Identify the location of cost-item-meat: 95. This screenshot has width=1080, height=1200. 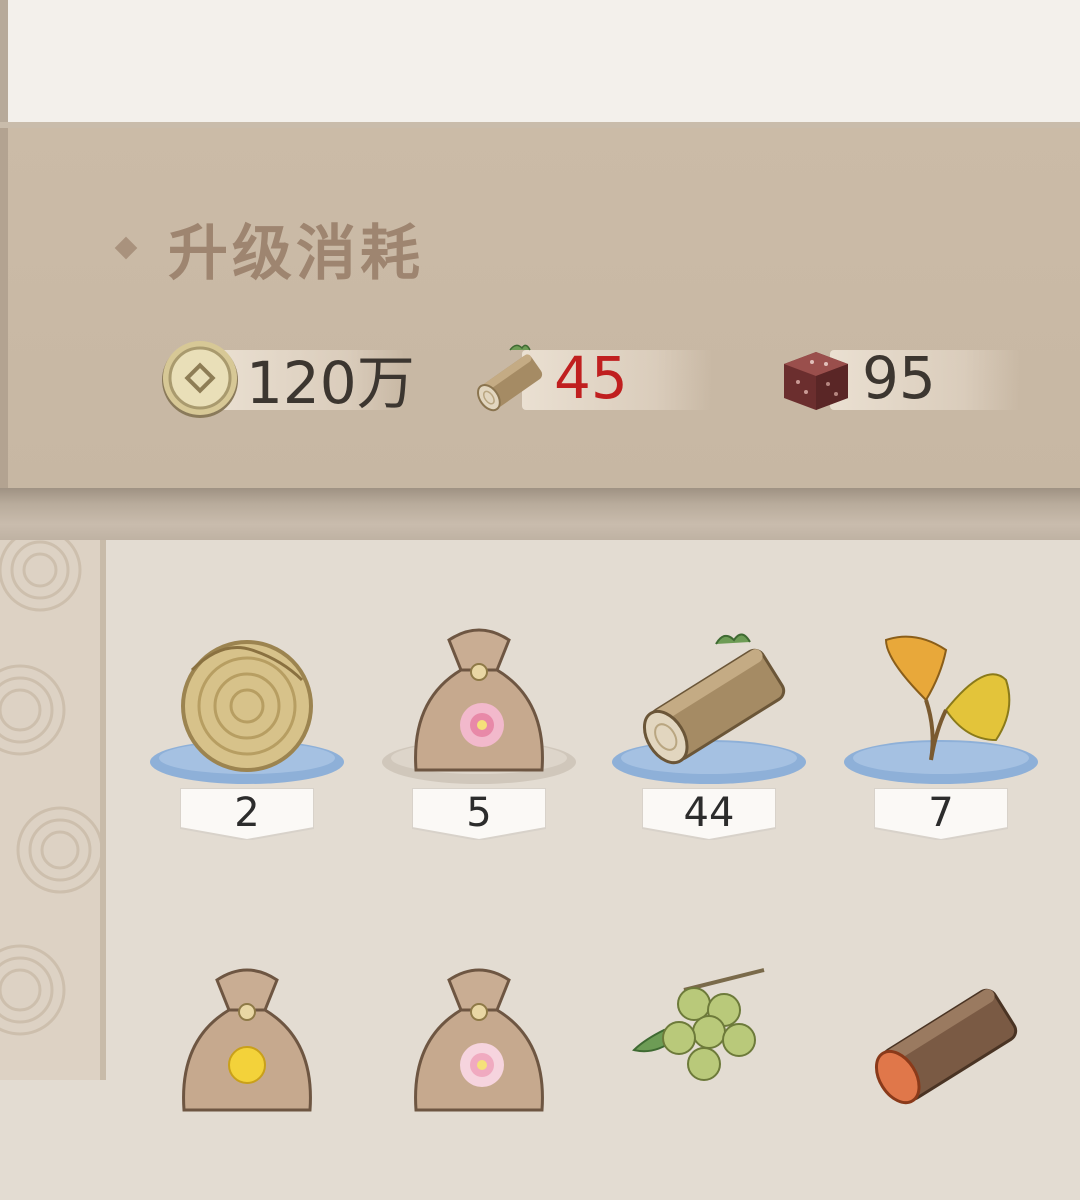
(898, 378).